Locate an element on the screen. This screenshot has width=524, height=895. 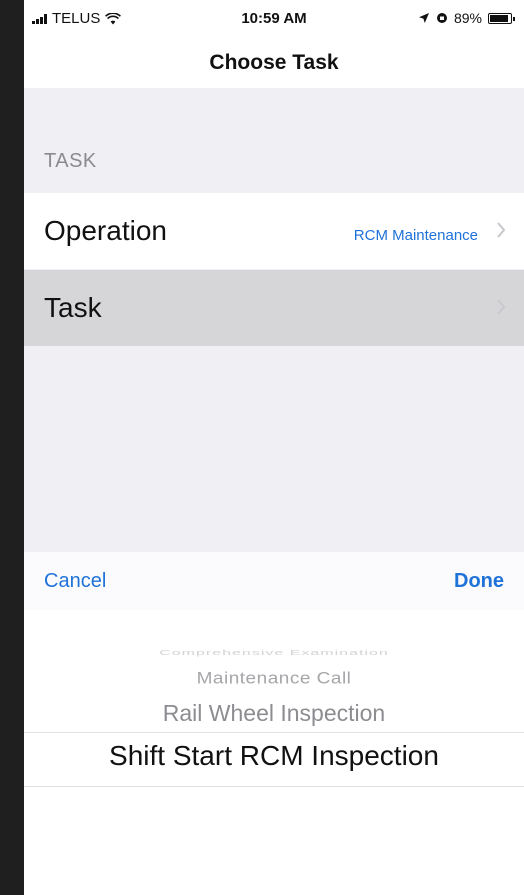
page-title: Choose Task is located at coordinates (274, 64).